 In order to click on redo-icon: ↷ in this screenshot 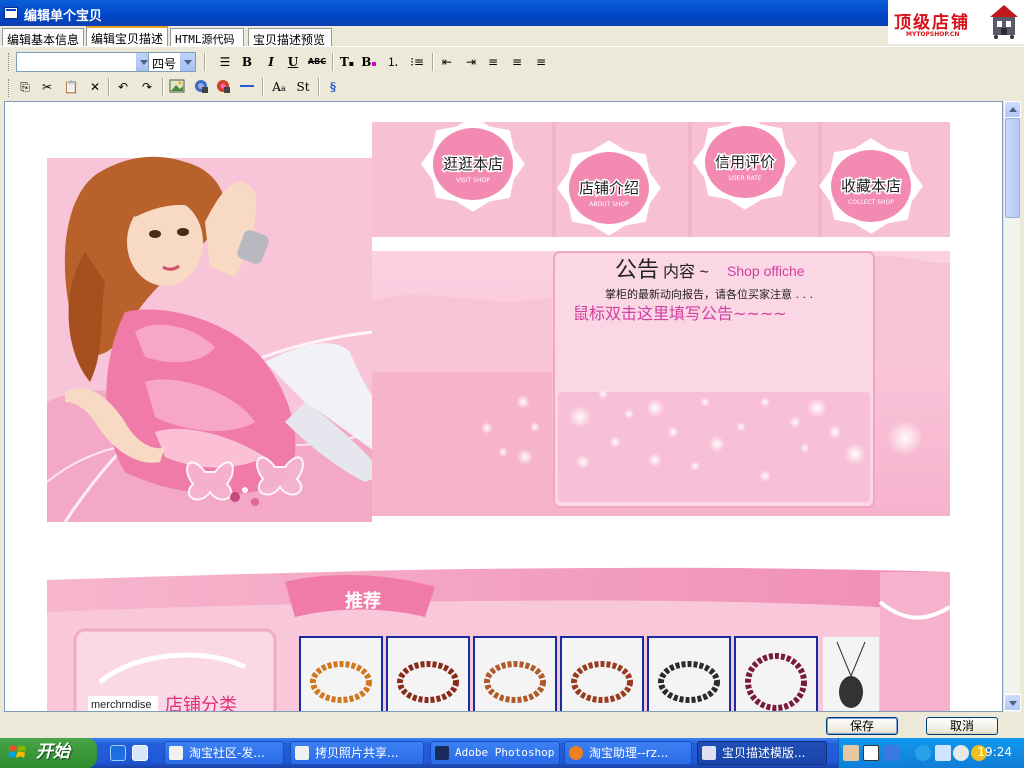, I will do `click(147, 87)`.